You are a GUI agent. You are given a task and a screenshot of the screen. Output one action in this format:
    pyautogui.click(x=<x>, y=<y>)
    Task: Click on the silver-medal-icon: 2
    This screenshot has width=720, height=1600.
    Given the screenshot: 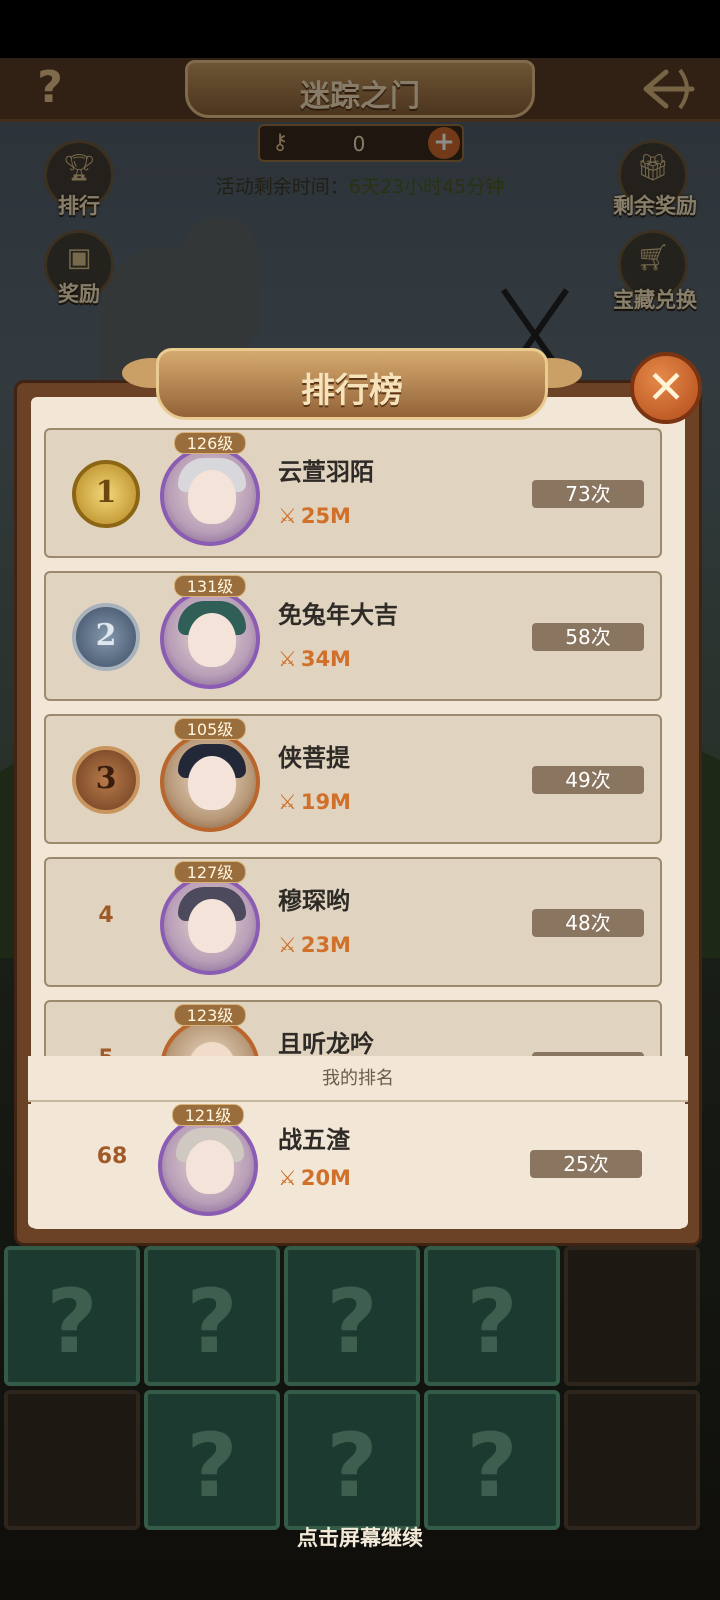 What is the action you would take?
    pyautogui.click(x=106, y=637)
    